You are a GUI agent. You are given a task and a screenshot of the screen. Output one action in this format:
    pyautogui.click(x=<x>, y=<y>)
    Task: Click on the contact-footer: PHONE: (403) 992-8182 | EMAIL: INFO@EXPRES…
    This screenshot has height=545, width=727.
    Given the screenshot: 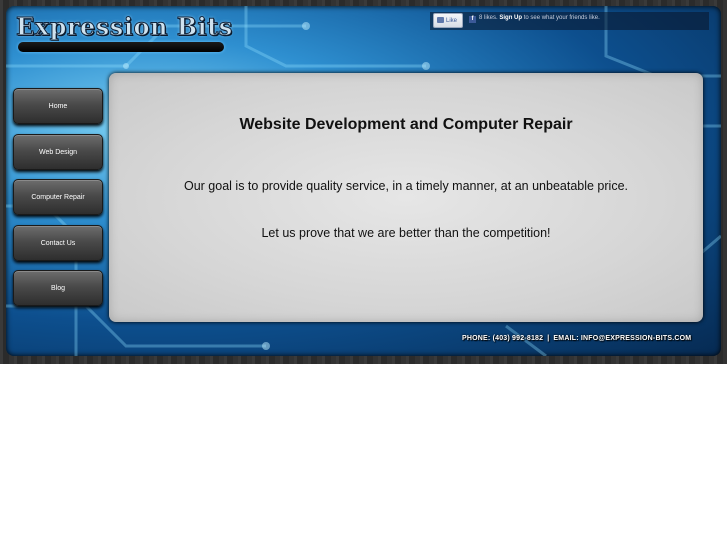 What is the action you would take?
    pyautogui.click(x=576, y=338)
    